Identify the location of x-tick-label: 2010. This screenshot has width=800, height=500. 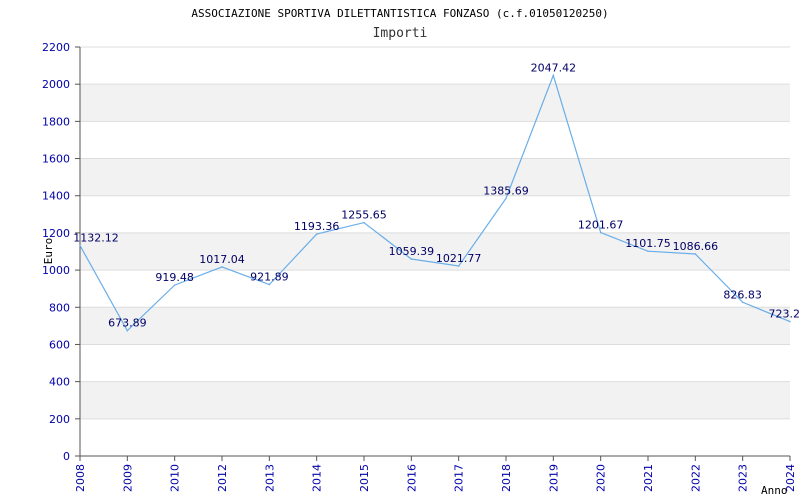
(175, 478).